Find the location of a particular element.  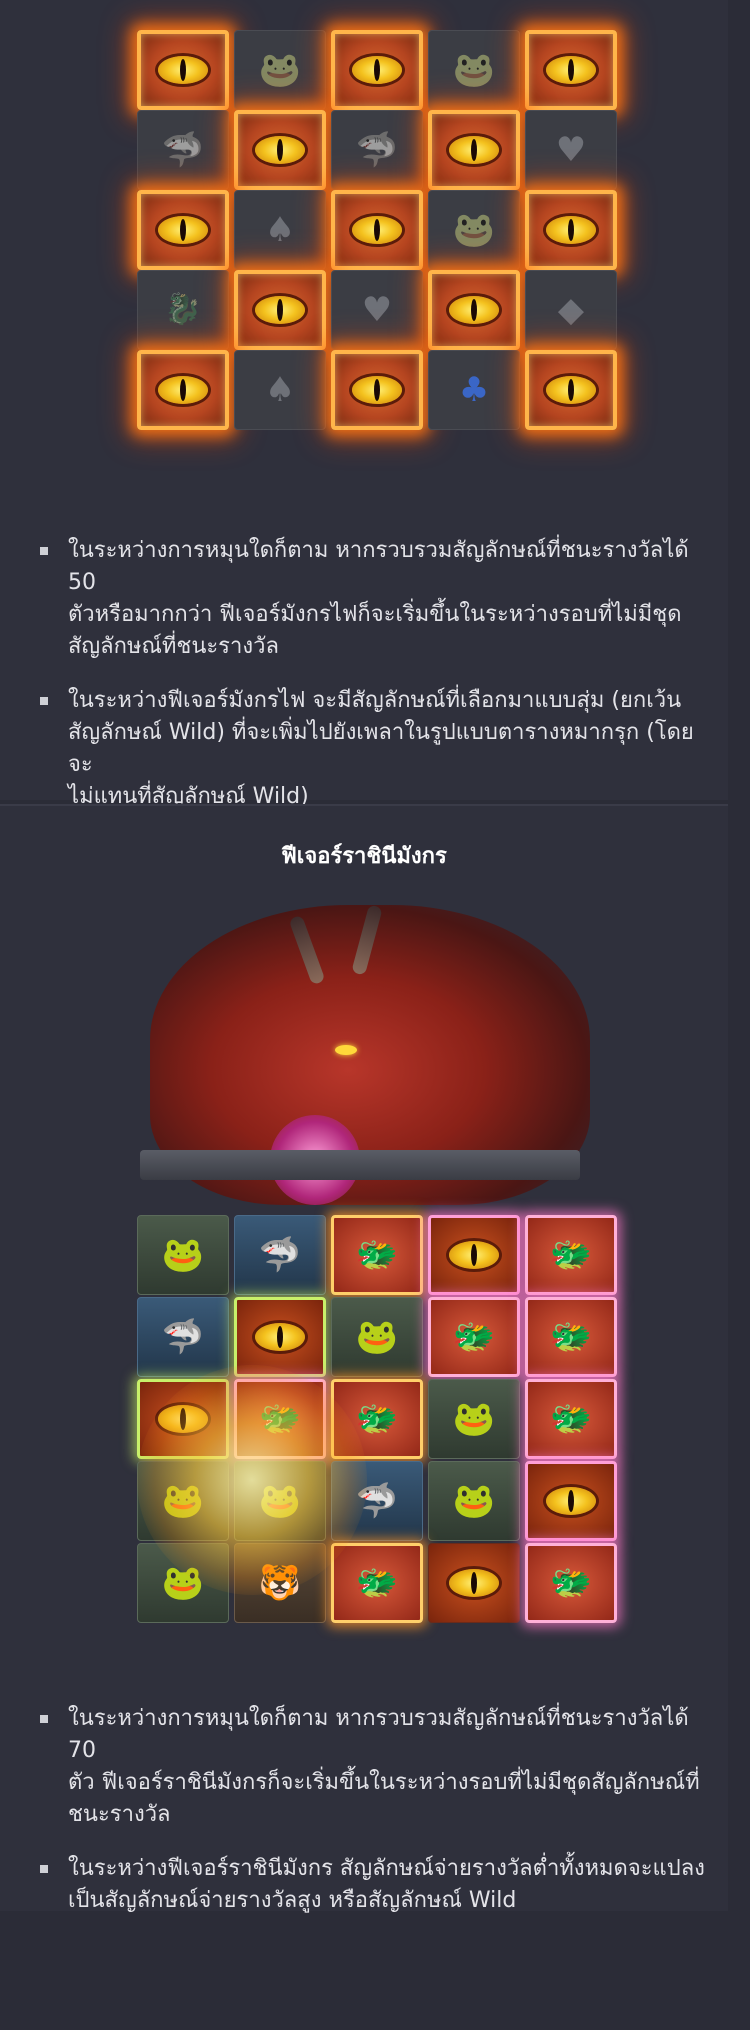

dragon-eye-icon is located at coordinates (346, 1050).